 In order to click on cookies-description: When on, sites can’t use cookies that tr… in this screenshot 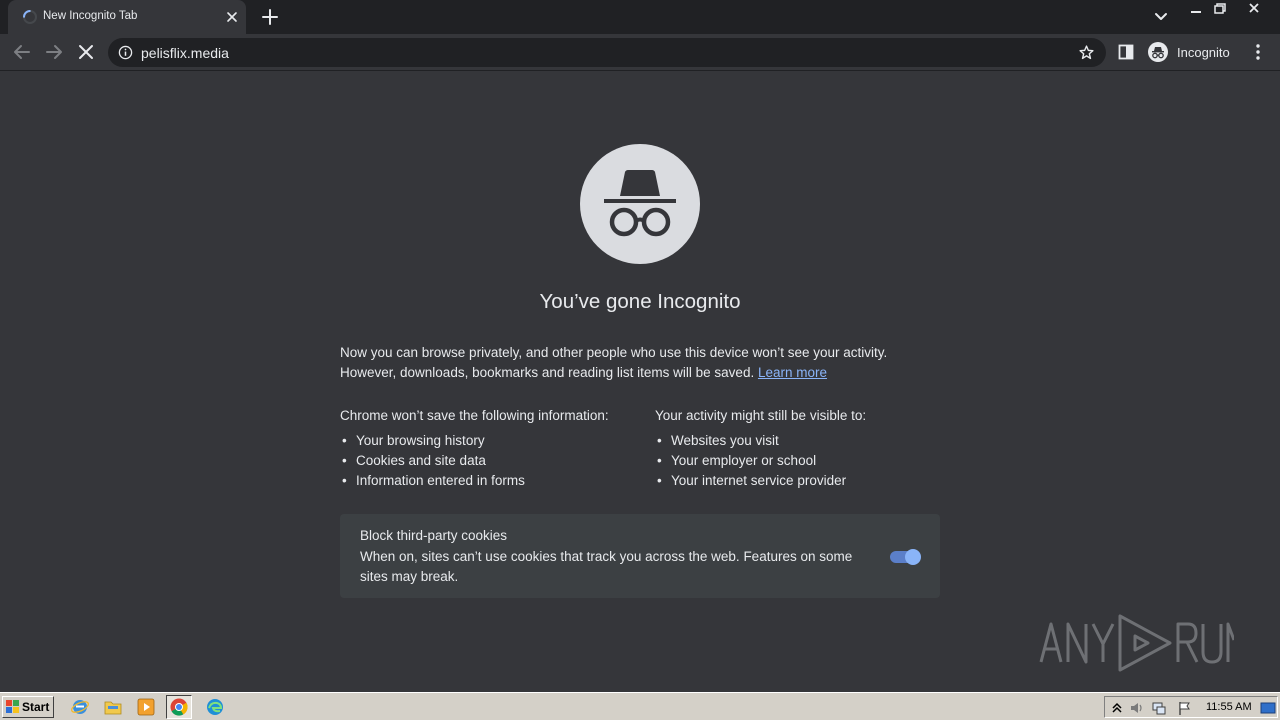, I will do `click(606, 566)`.